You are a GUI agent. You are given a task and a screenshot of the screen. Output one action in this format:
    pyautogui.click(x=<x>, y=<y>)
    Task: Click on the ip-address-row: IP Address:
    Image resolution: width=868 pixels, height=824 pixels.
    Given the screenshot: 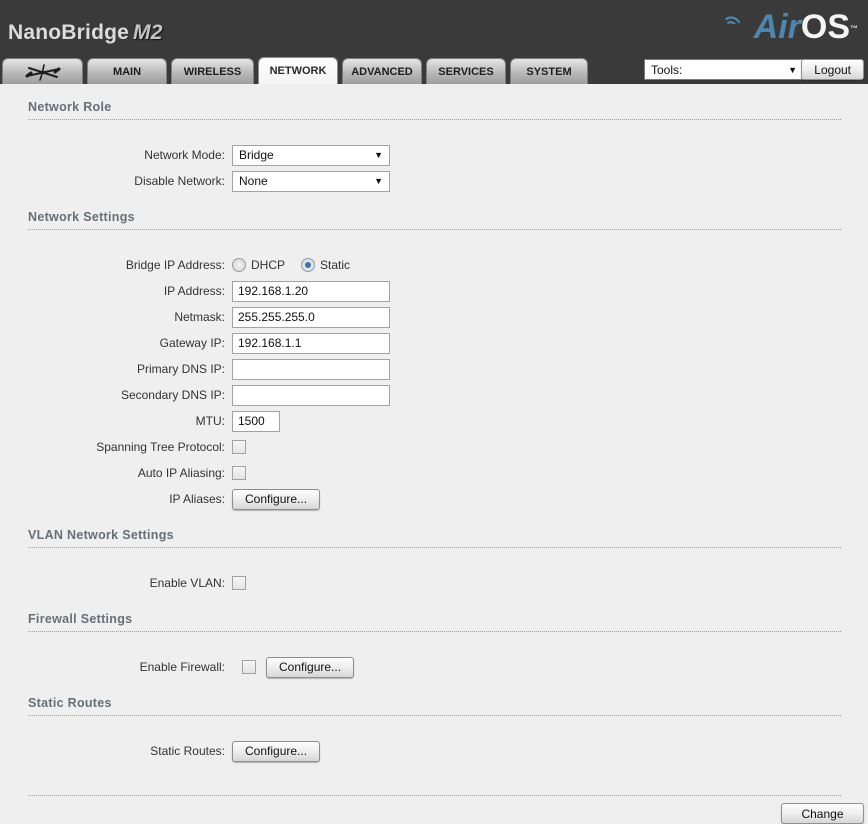 What is the action you would take?
    pyautogui.click(x=434, y=291)
    